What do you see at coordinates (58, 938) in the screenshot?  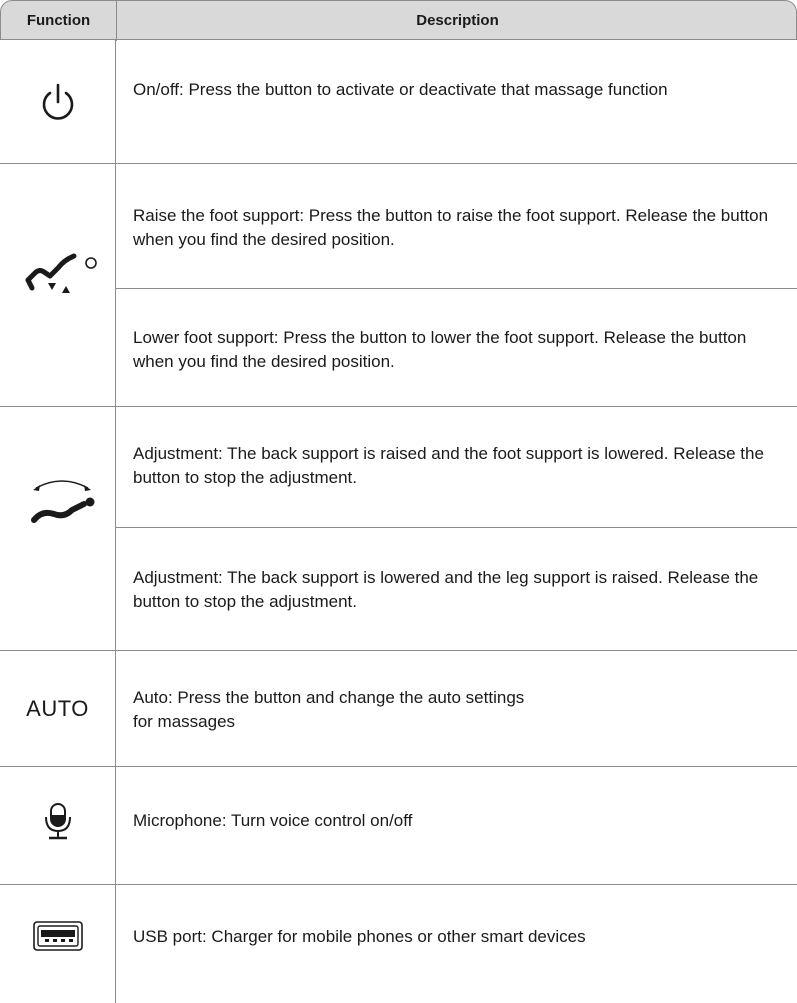 I see `usb-port-icon` at bounding box center [58, 938].